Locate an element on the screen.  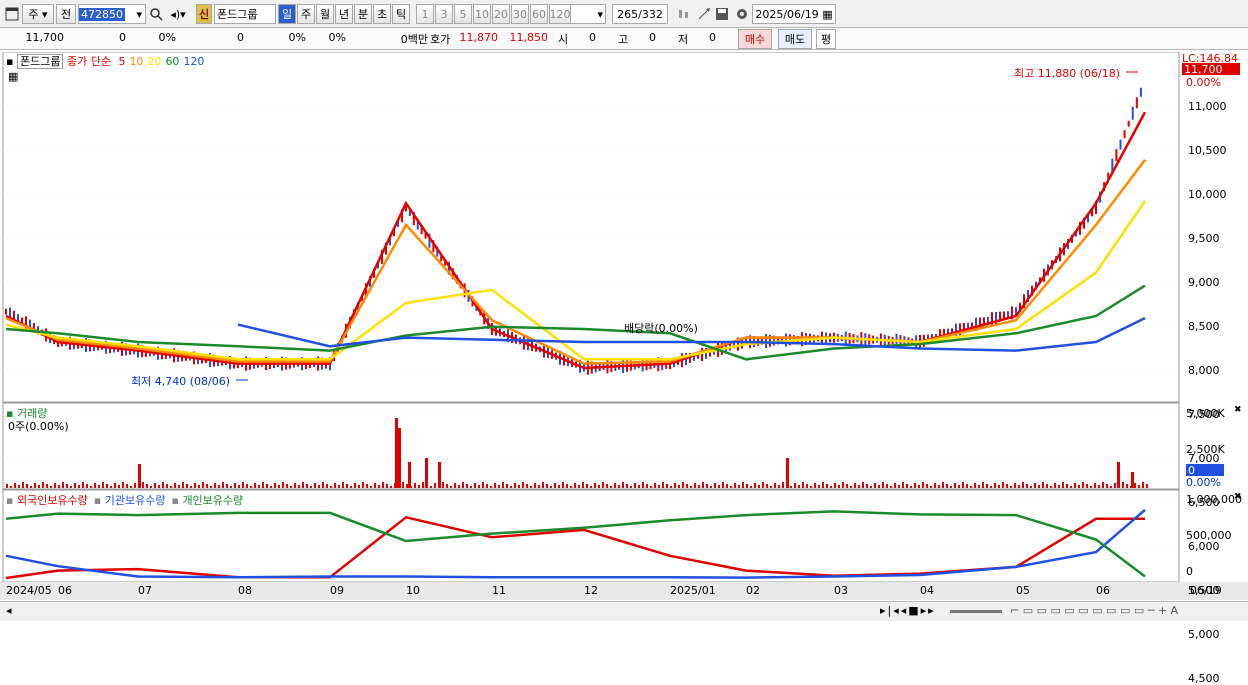
playback-controls: ▸|◂◂■▸▸ is located at coordinates (908, 610).